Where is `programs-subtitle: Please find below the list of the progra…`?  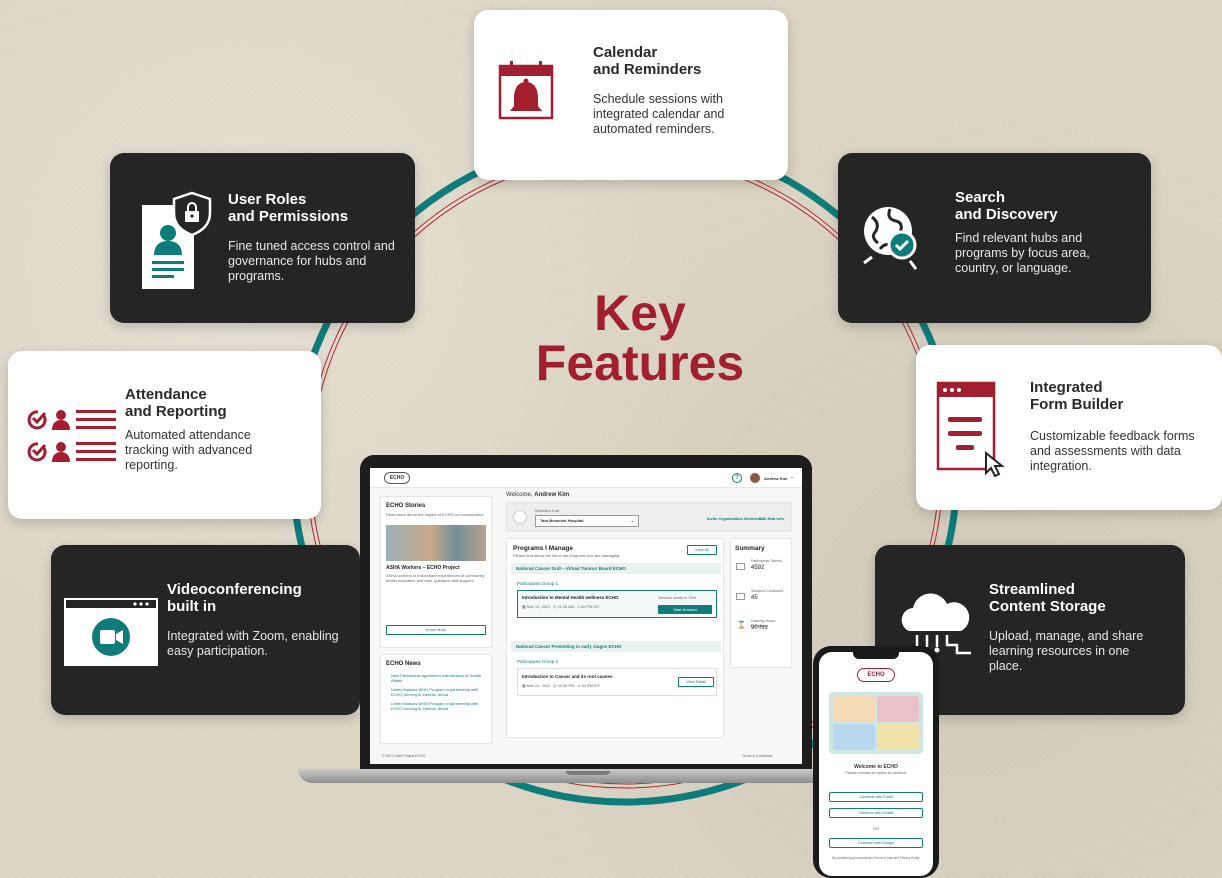 programs-subtitle: Please find below the list of the progra… is located at coordinates (566, 555).